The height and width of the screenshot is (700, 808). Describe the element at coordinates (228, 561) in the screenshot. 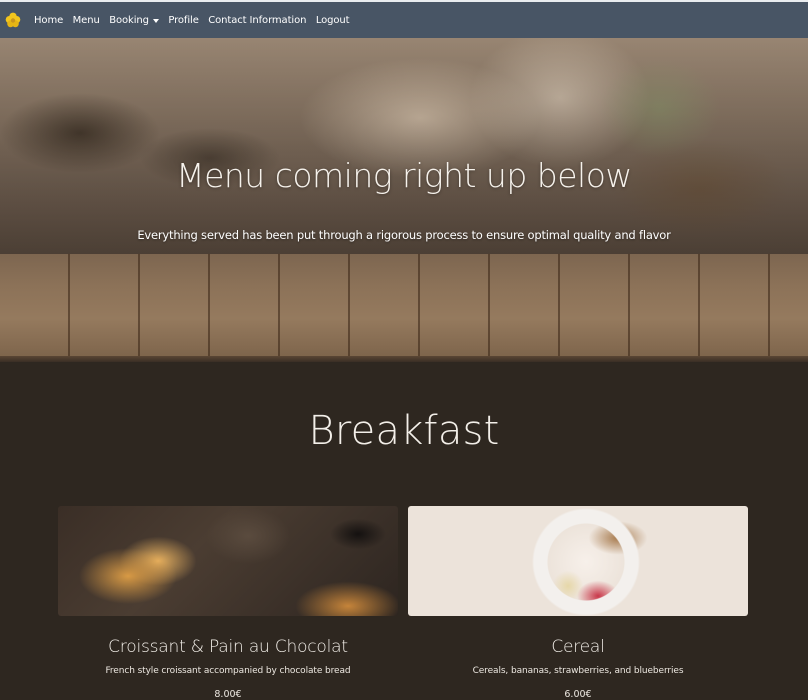

I see `croissant-photo` at that location.